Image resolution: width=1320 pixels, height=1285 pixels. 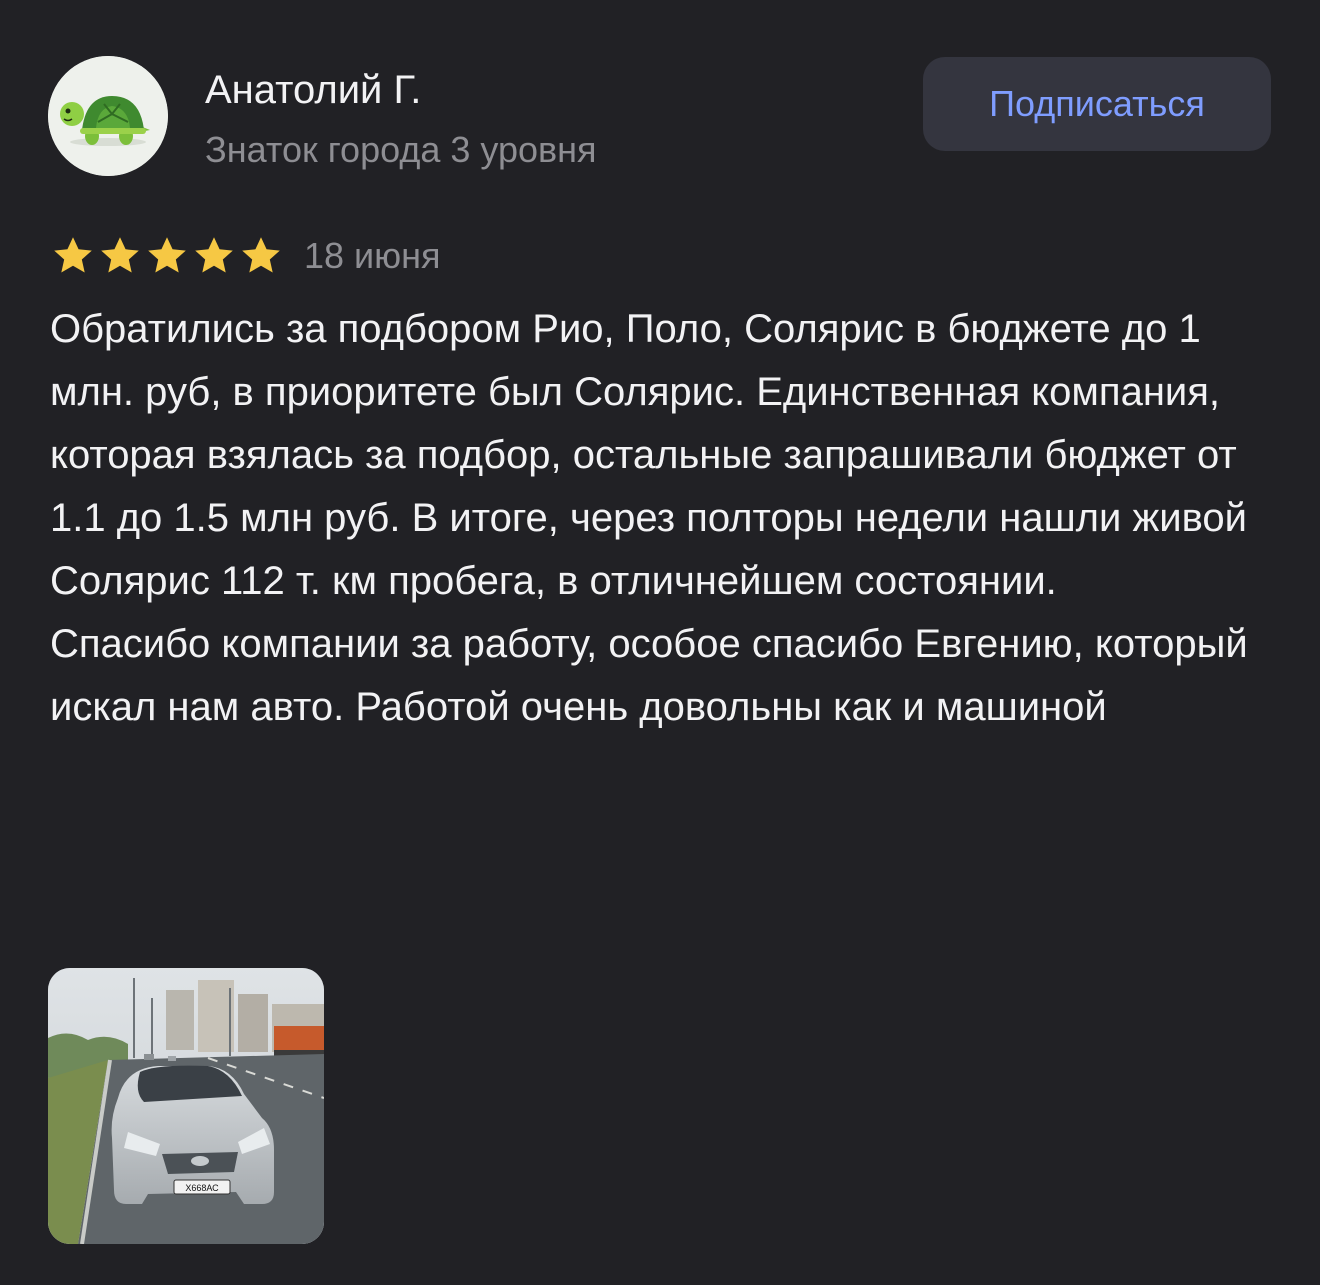 I want to click on review-photo: Х668АС, so click(x=186, y=1106).